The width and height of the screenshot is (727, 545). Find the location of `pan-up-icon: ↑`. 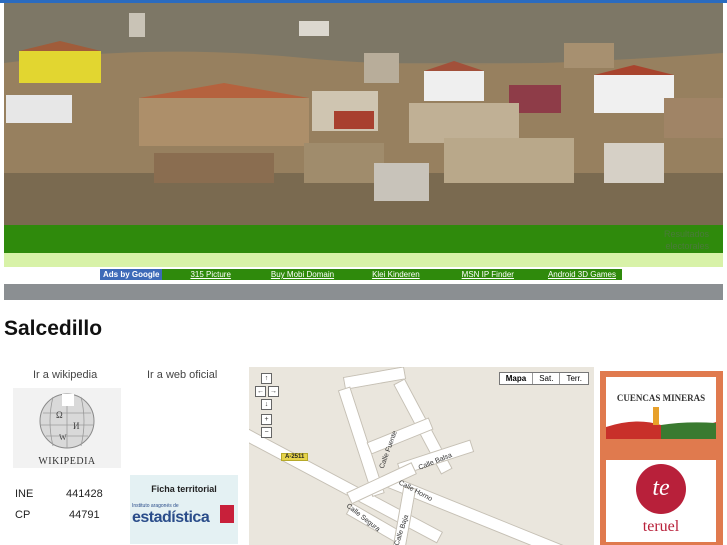

pan-up-icon: ↑ is located at coordinates (266, 378).